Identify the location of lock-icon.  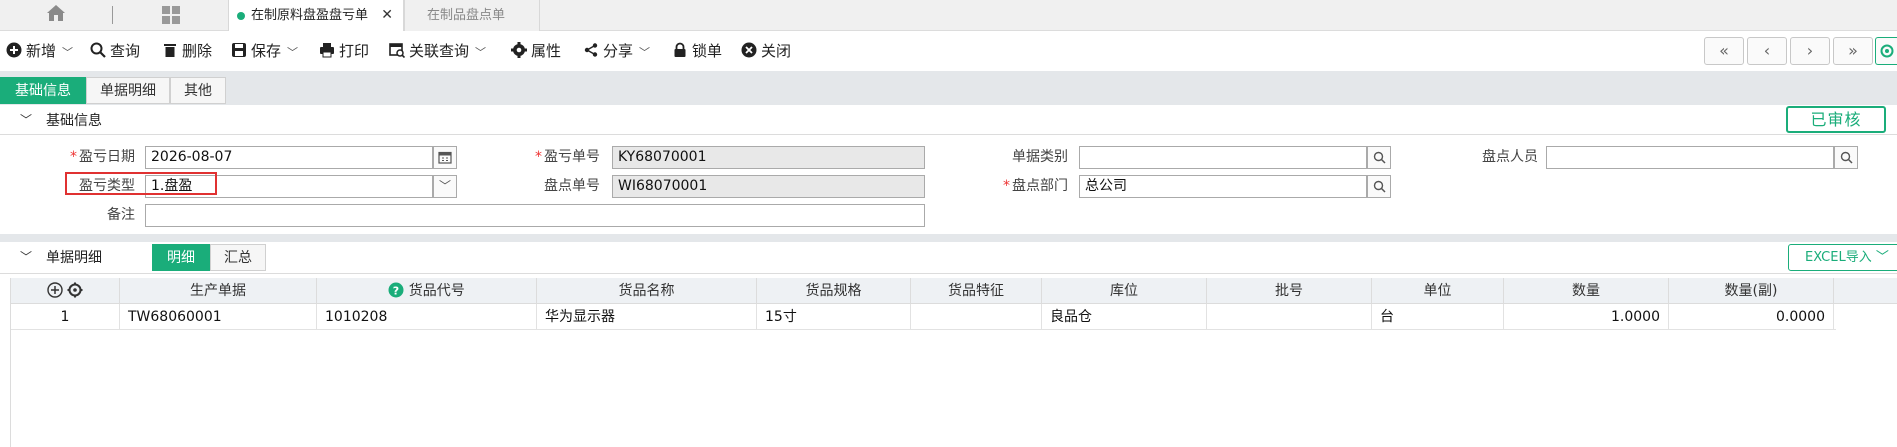
(680, 49).